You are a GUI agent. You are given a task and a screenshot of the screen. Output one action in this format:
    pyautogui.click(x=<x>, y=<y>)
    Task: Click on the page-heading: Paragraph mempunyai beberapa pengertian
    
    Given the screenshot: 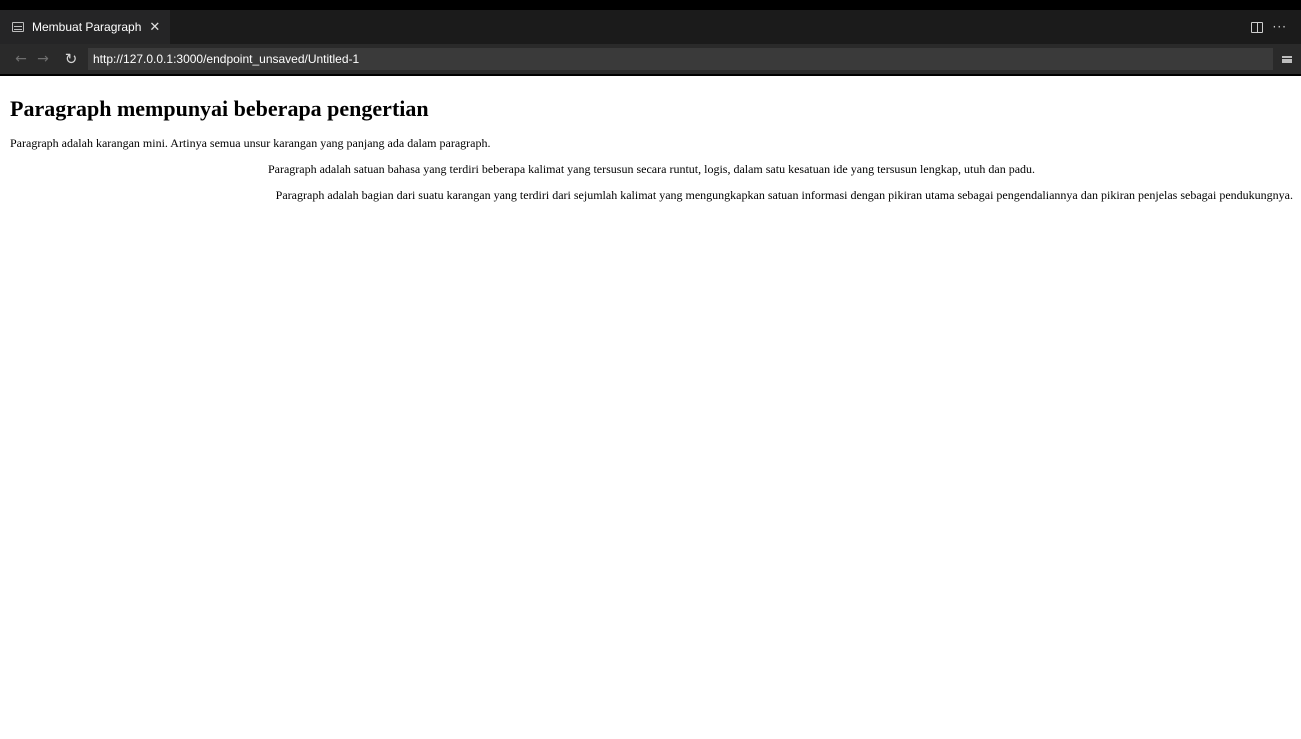 What is the action you would take?
    pyautogui.click(x=219, y=108)
    